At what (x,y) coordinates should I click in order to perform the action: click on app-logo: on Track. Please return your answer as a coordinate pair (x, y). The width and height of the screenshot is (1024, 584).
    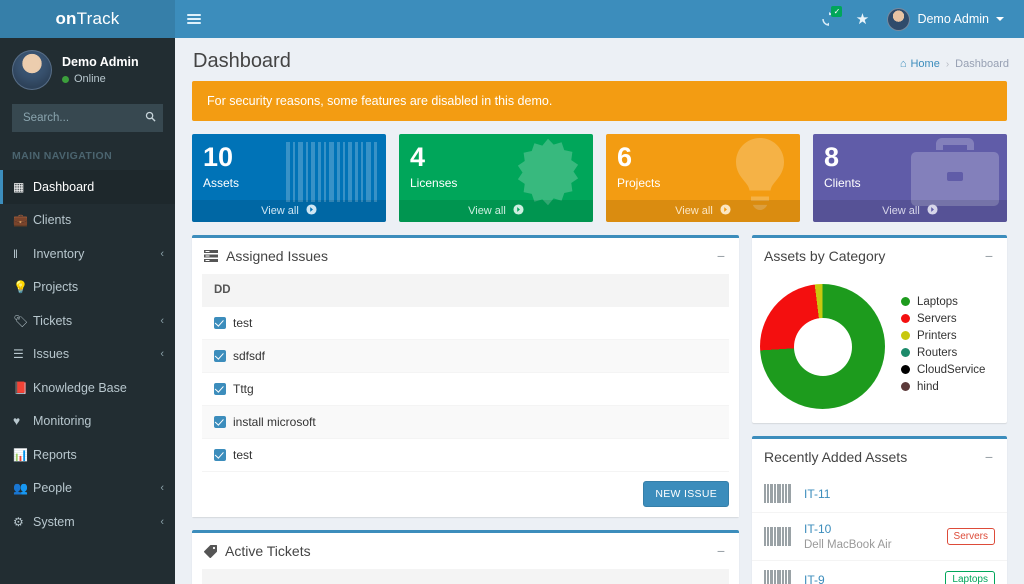
    Looking at the image, I should click on (87, 19).